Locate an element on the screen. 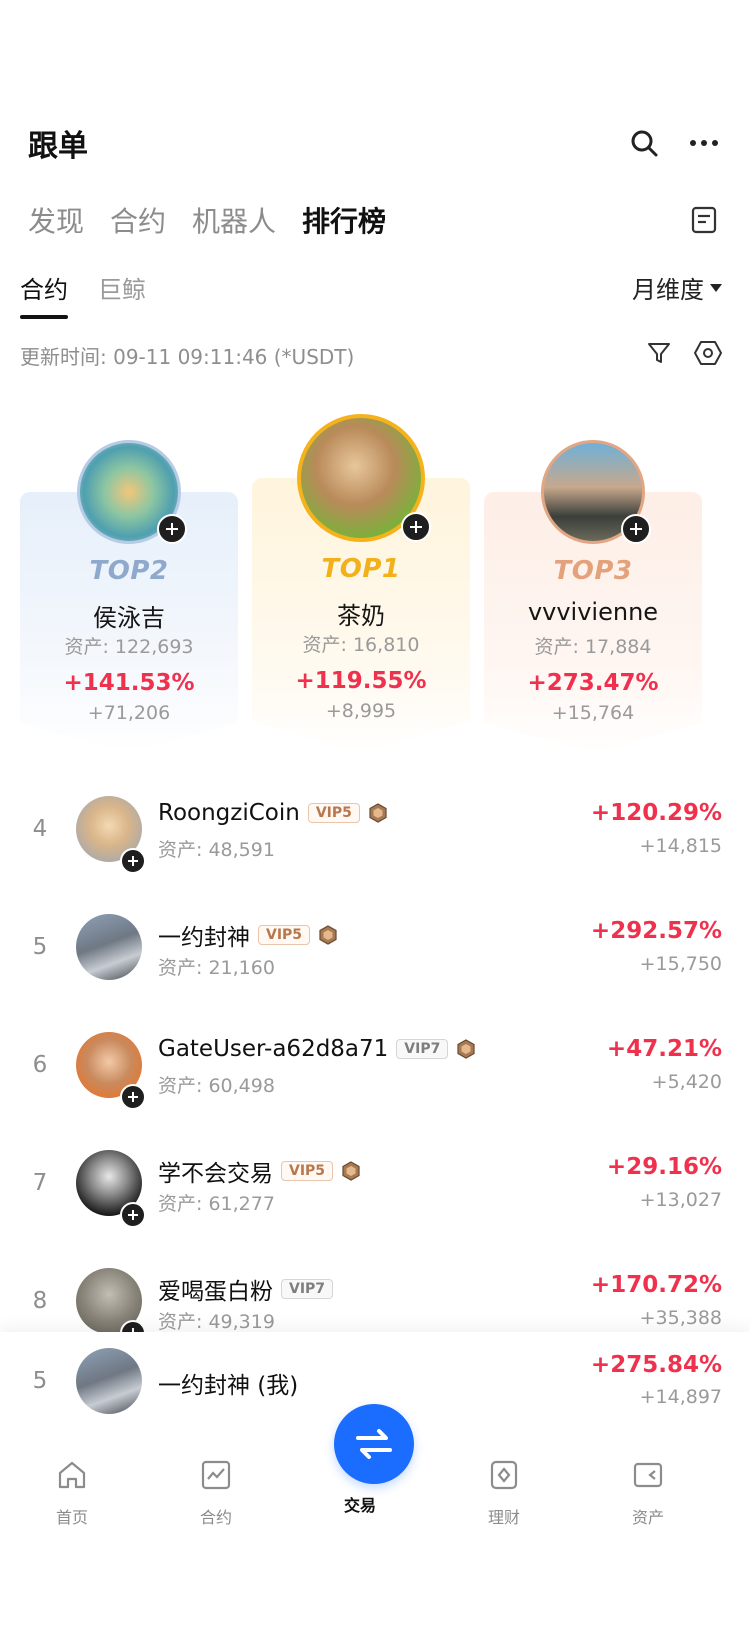 This screenshot has height=1630, width=750. trader-name: 爱喝蛋白粉 is located at coordinates (215, 1292).